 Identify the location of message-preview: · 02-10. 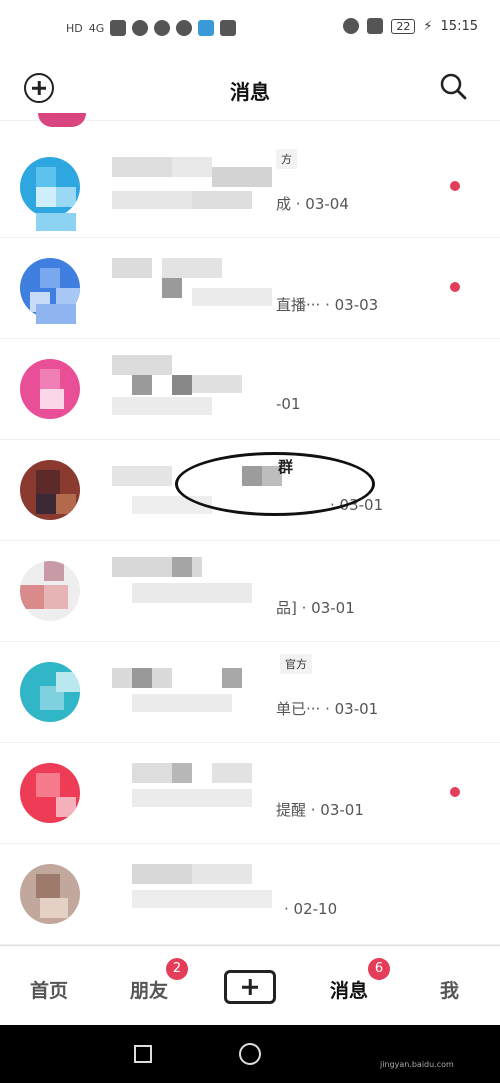
(311, 909).